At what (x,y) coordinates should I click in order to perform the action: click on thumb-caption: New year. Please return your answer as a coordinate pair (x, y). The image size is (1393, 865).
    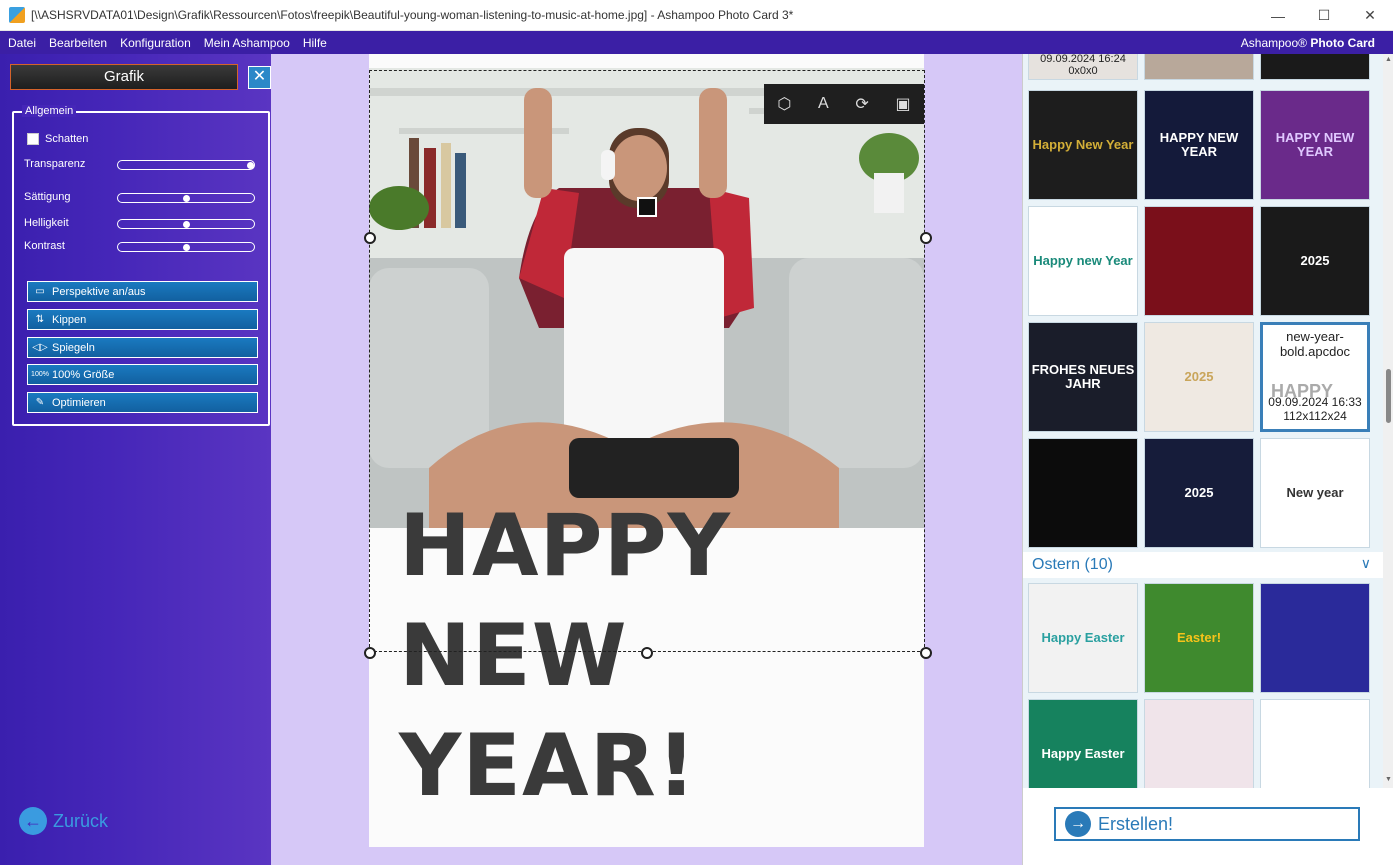
    Looking at the image, I should click on (1315, 492).